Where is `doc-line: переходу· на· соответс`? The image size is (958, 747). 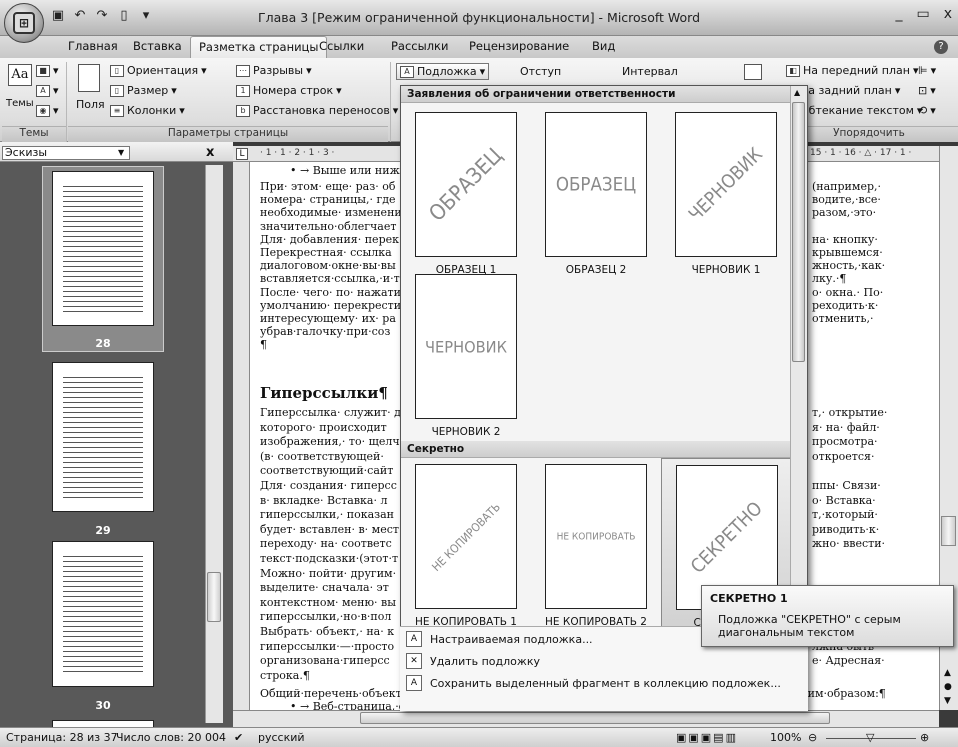
doc-line: переходу· на· соответс is located at coordinates (326, 544).